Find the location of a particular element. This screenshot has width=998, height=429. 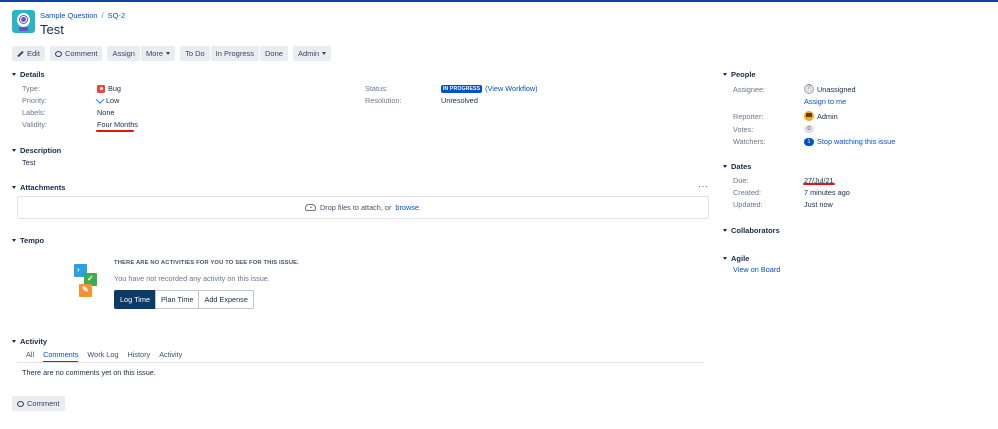

project-avatar is located at coordinates (23, 21).